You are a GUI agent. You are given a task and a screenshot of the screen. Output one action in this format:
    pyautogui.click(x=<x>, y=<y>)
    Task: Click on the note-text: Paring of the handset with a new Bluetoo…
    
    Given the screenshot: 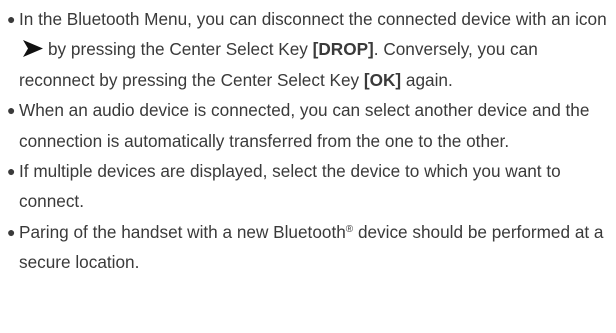 What is the action you would take?
    pyautogui.click(x=182, y=231)
    